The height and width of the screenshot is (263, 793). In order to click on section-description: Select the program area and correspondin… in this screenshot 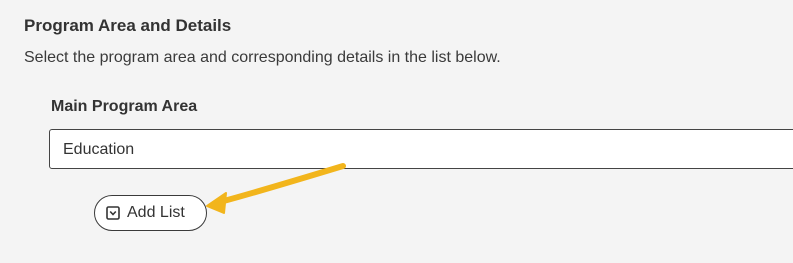, I will do `click(262, 57)`.